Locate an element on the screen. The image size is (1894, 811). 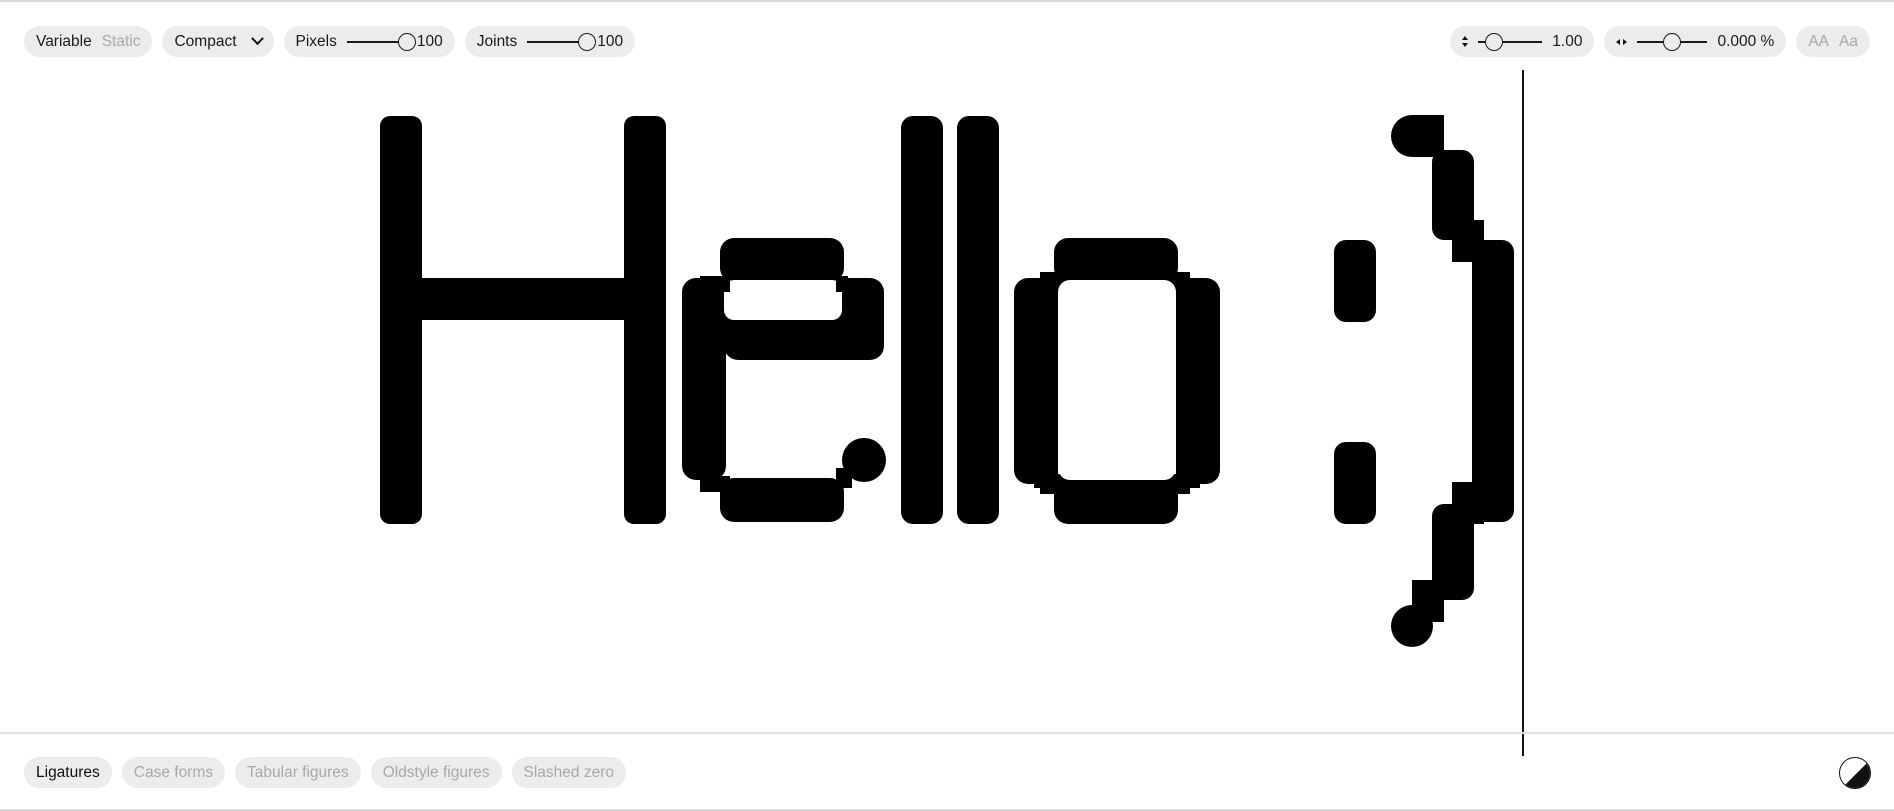
feature-ligatures: Ligatures is located at coordinates (68, 772).